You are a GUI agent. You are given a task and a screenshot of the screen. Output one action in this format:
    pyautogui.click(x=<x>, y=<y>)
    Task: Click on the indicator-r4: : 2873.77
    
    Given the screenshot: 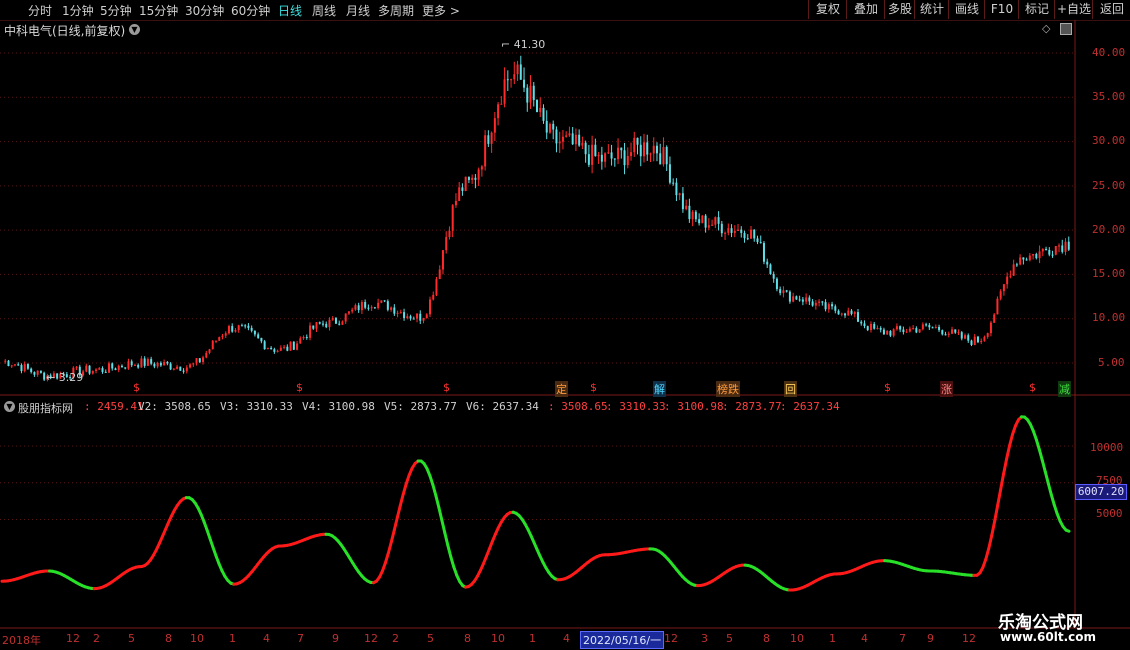 What is the action you would take?
    pyautogui.click(x=752, y=406)
    